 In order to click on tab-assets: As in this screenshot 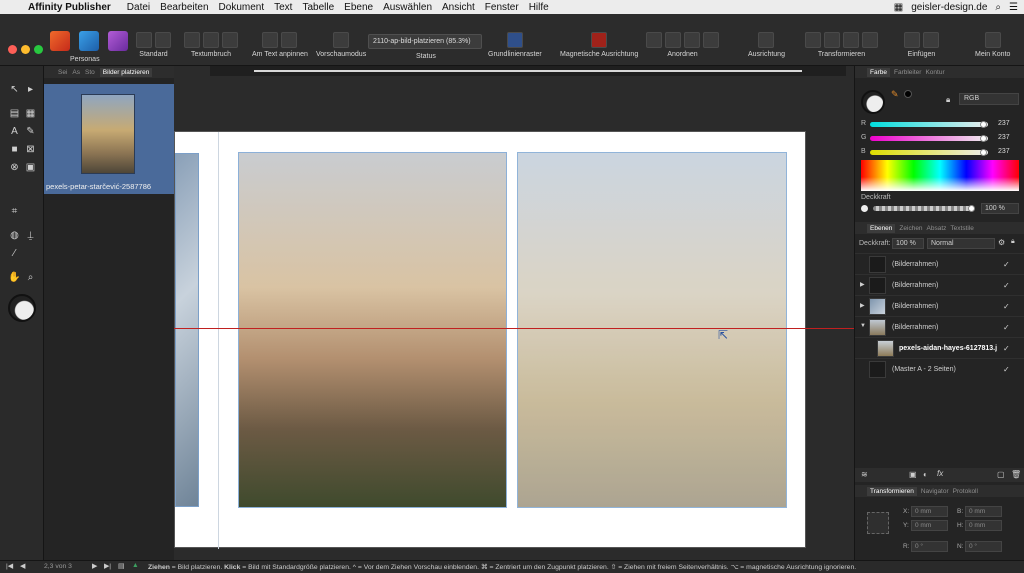, I will do `click(76, 72)`.